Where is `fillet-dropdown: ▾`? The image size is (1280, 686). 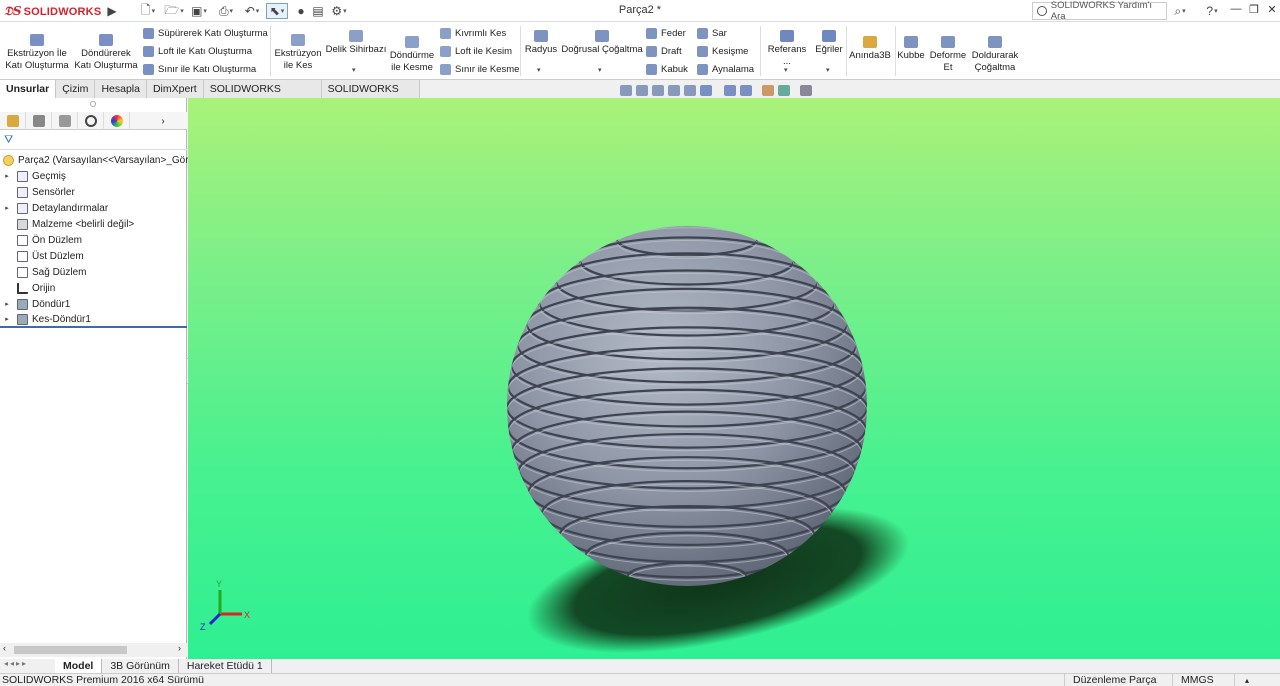 fillet-dropdown: ▾ is located at coordinates (539, 70).